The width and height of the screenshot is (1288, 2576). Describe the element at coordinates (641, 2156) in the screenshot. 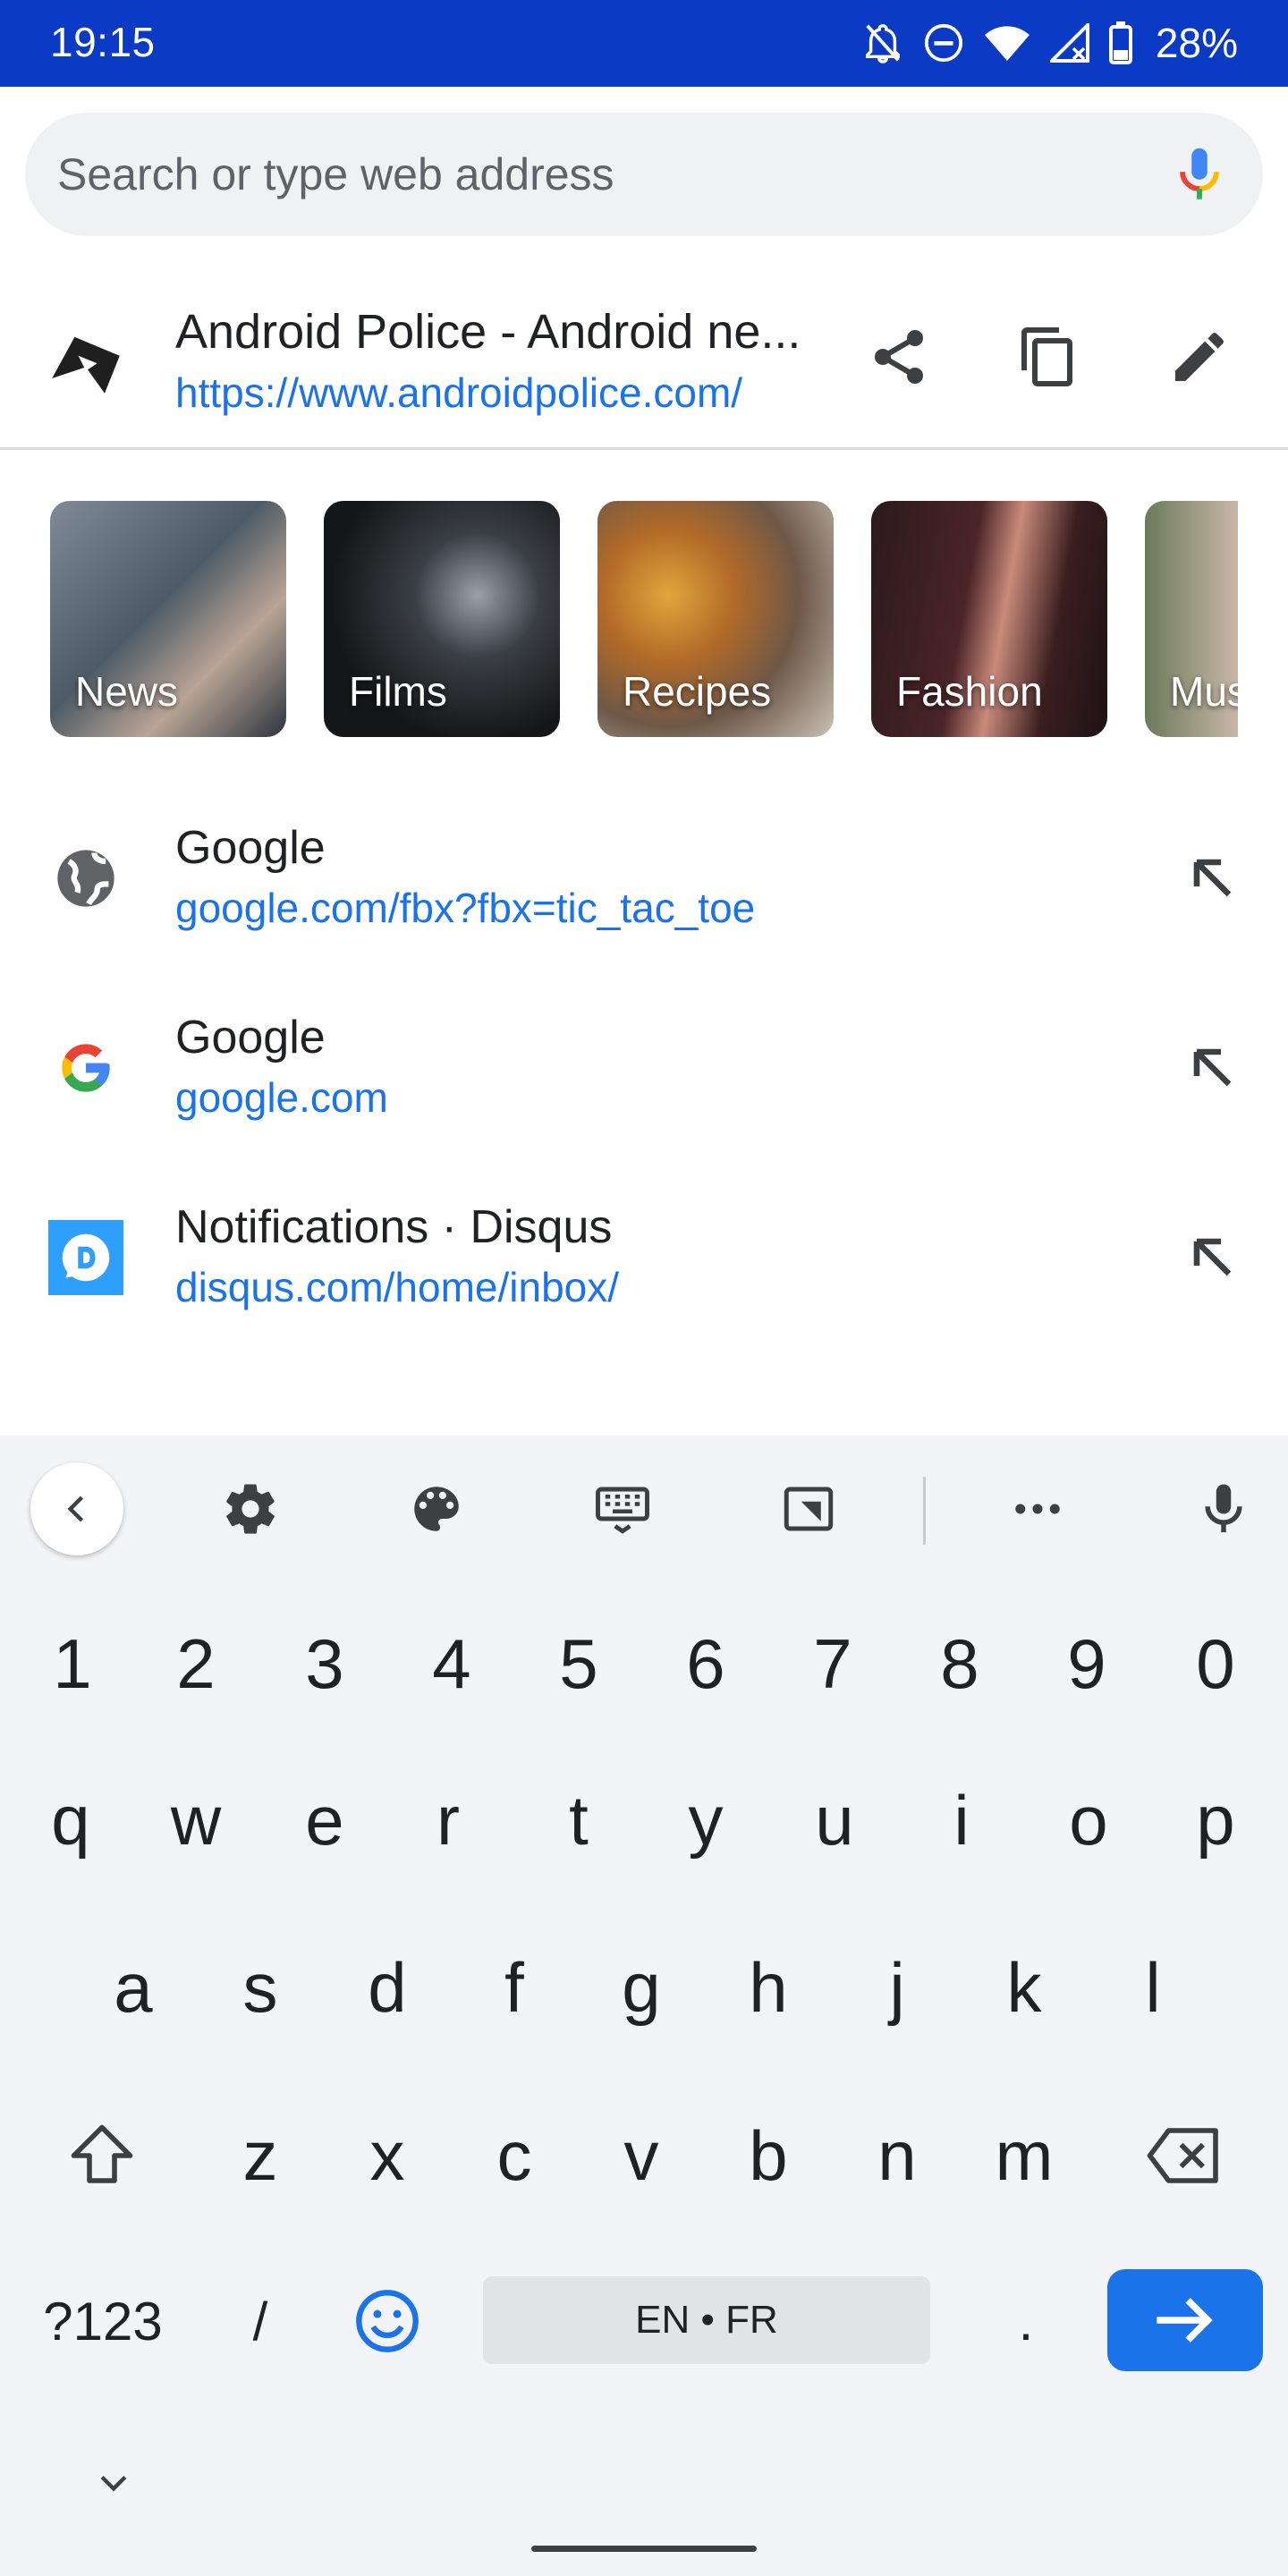

I see `key-v: v` at that location.